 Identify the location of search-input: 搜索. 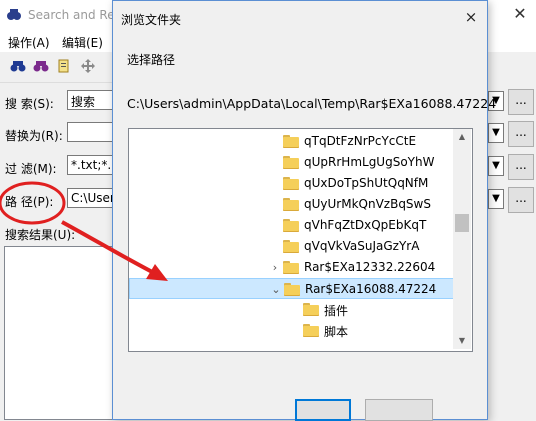
(92, 100).